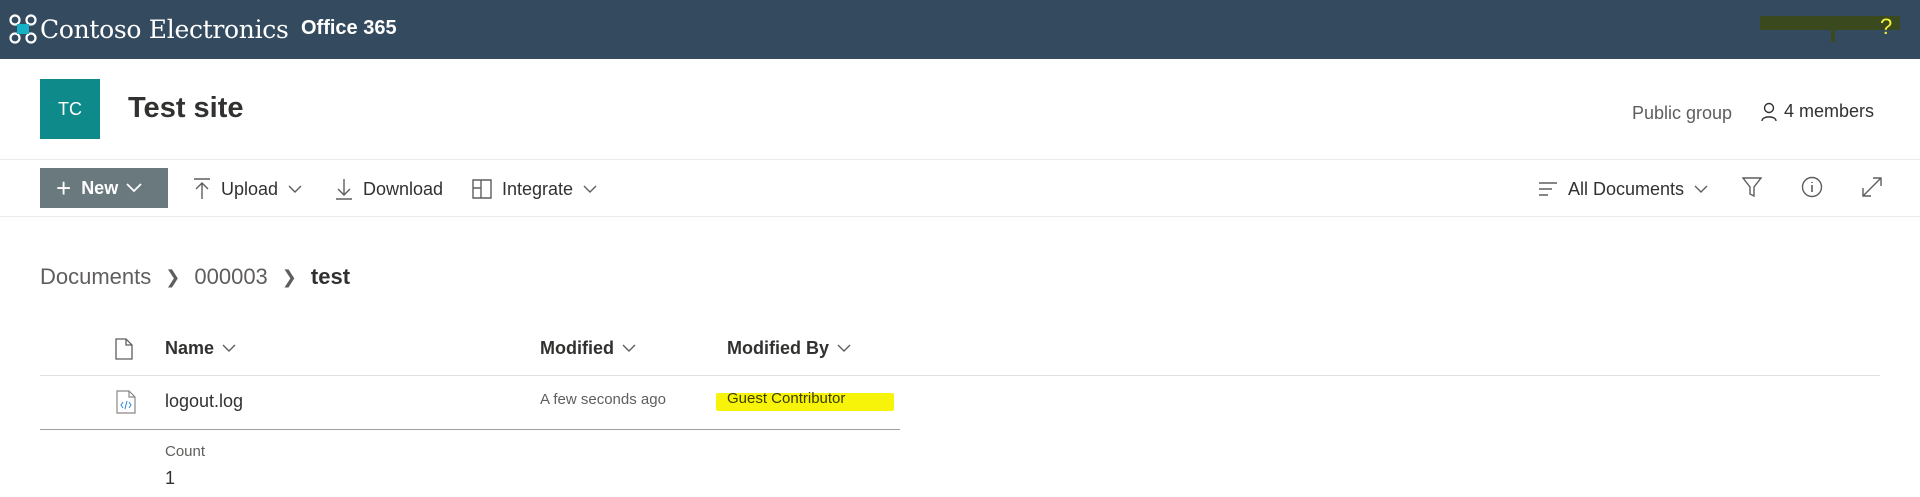 This screenshot has width=1920, height=497. I want to click on breadcrumb-item-current: test, so click(330, 276).